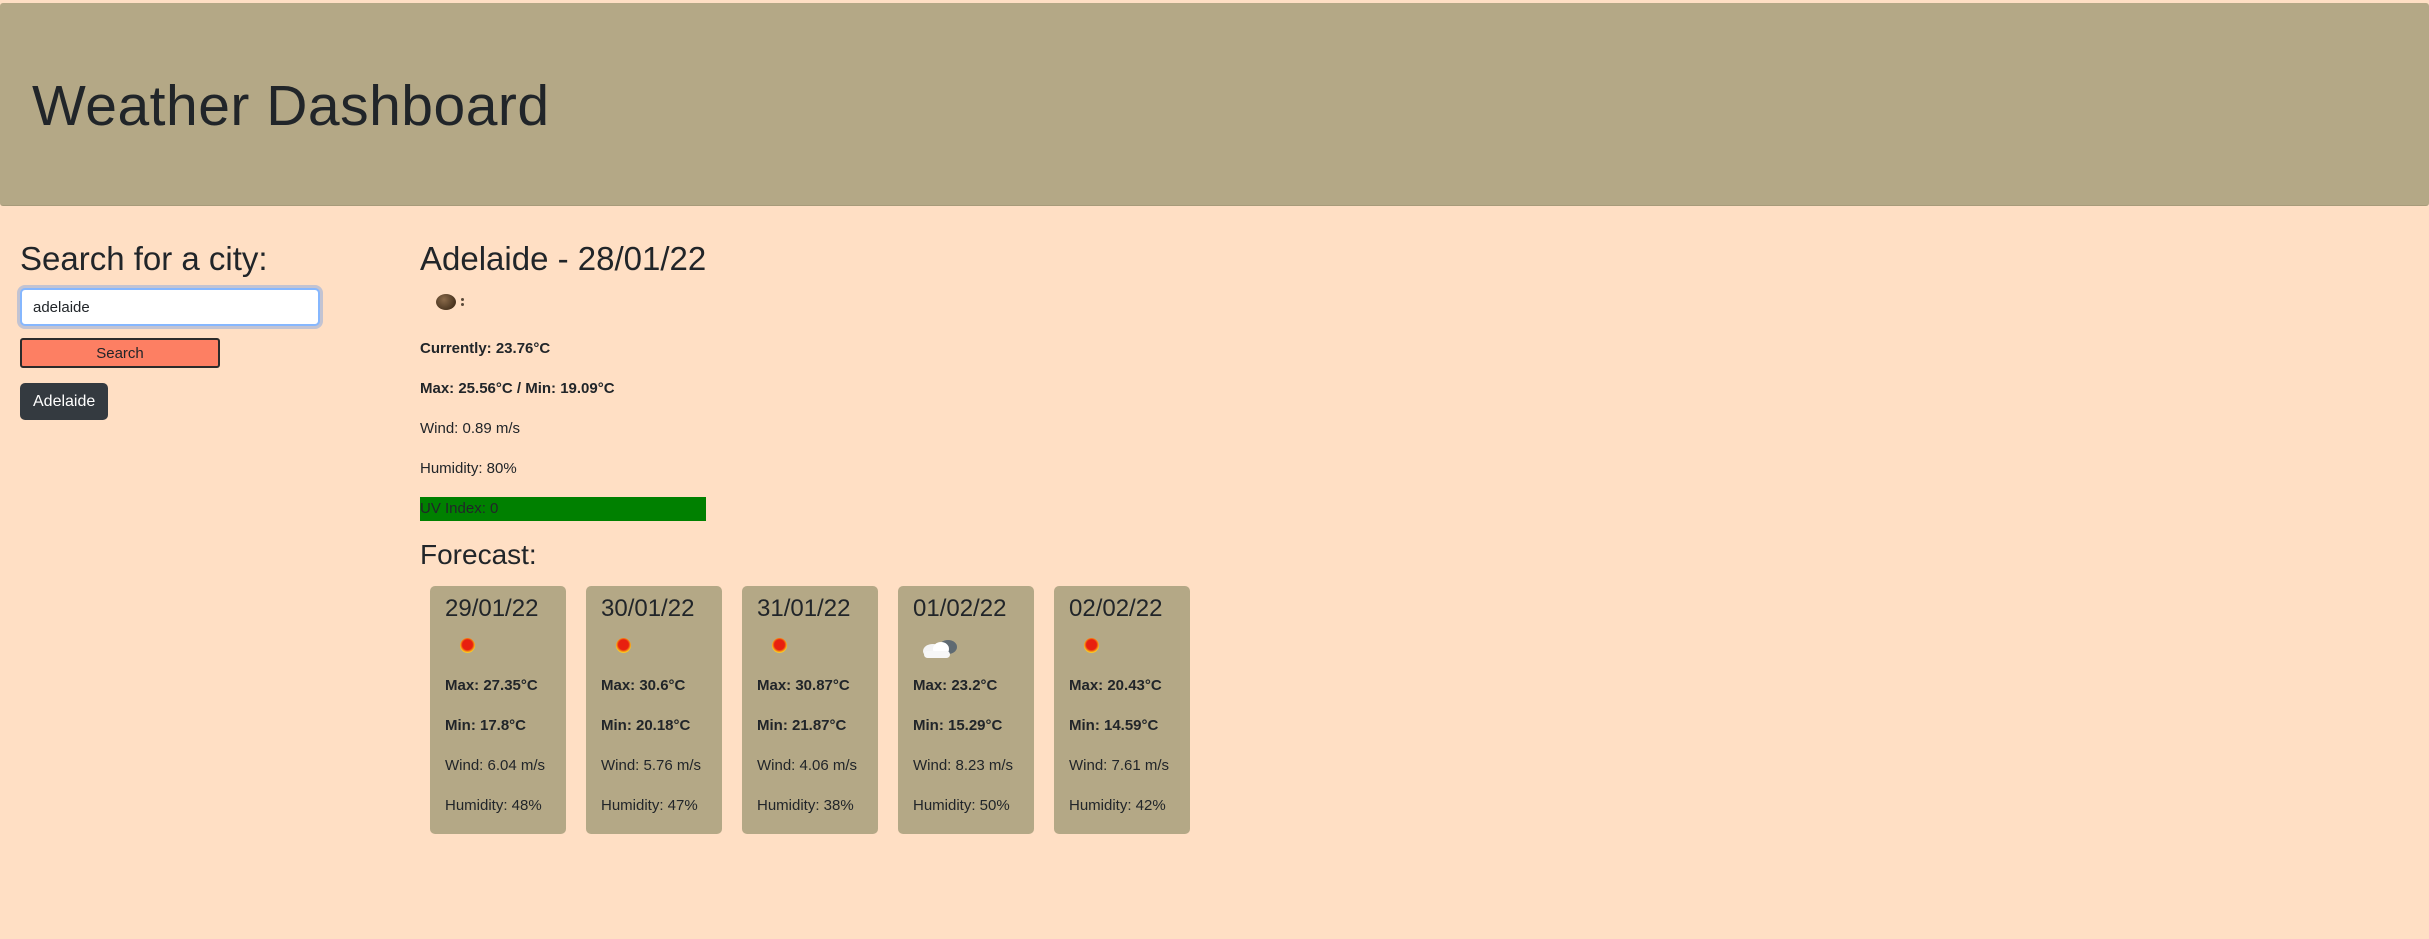 The height and width of the screenshot is (939, 2429). I want to click on forecast-max: Max: 20.43°C, so click(1115, 685).